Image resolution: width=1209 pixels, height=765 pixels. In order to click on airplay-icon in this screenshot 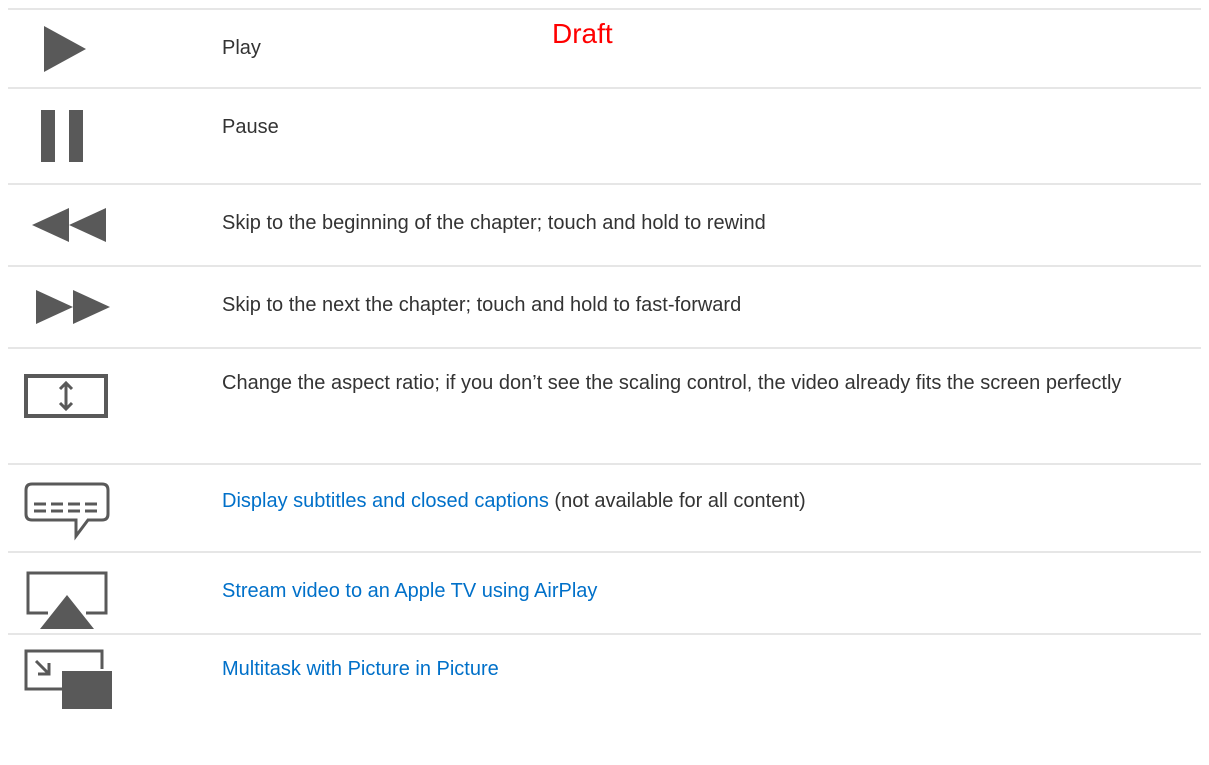, I will do `click(67, 600)`.